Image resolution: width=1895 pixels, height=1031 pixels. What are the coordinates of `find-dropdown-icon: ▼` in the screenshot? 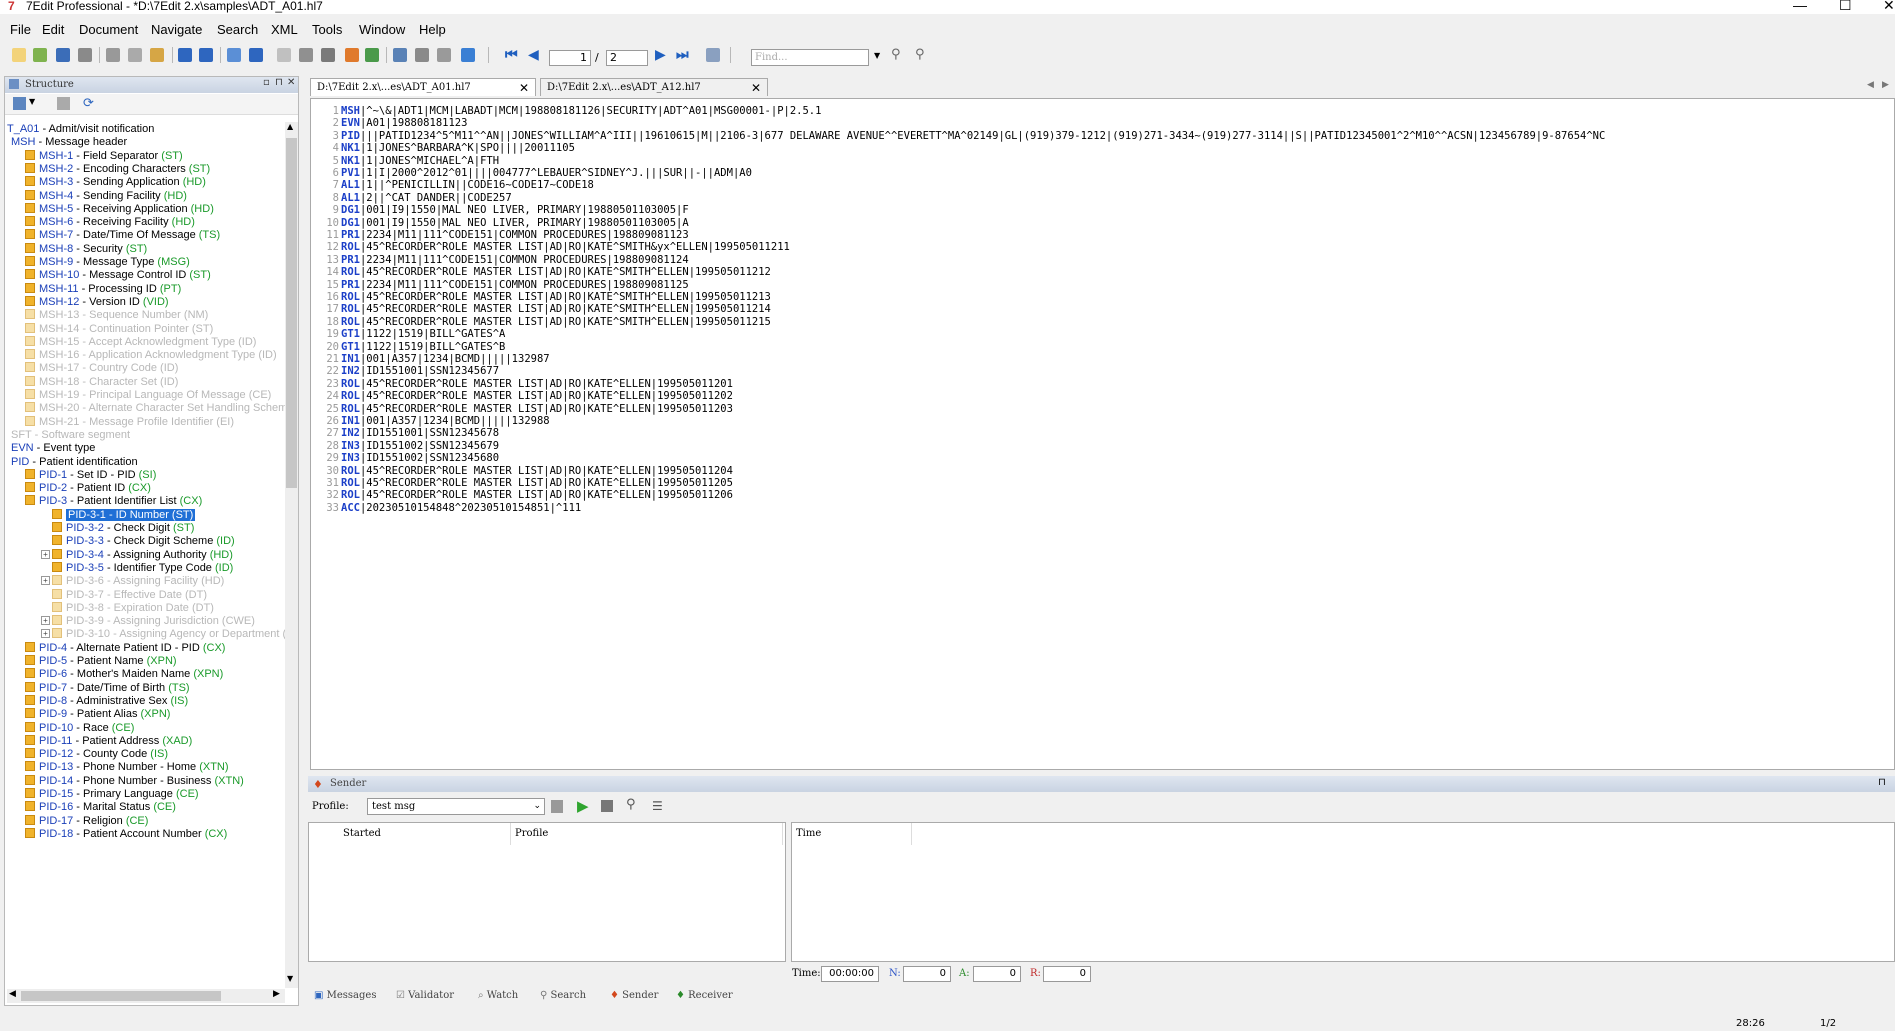 It's located at (877, 55).